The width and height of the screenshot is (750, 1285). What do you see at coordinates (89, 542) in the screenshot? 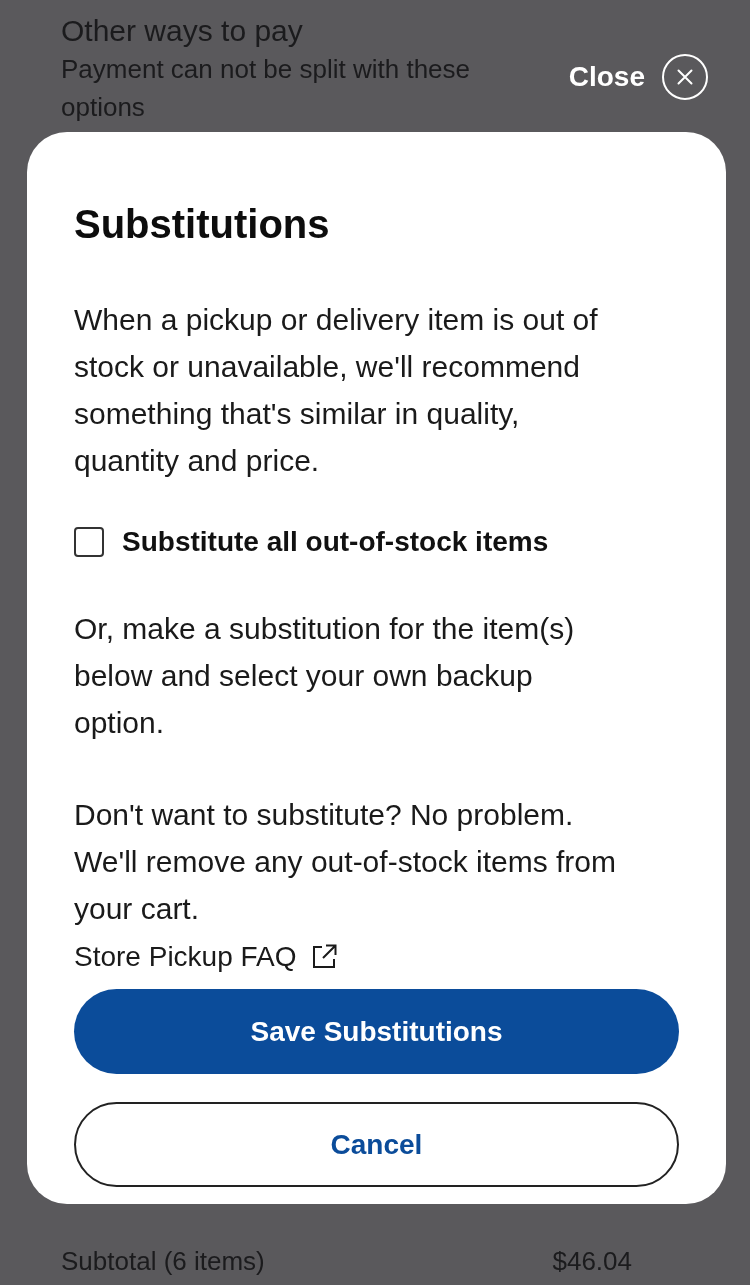
I see `checkbox` at bounding box center [89, 542].